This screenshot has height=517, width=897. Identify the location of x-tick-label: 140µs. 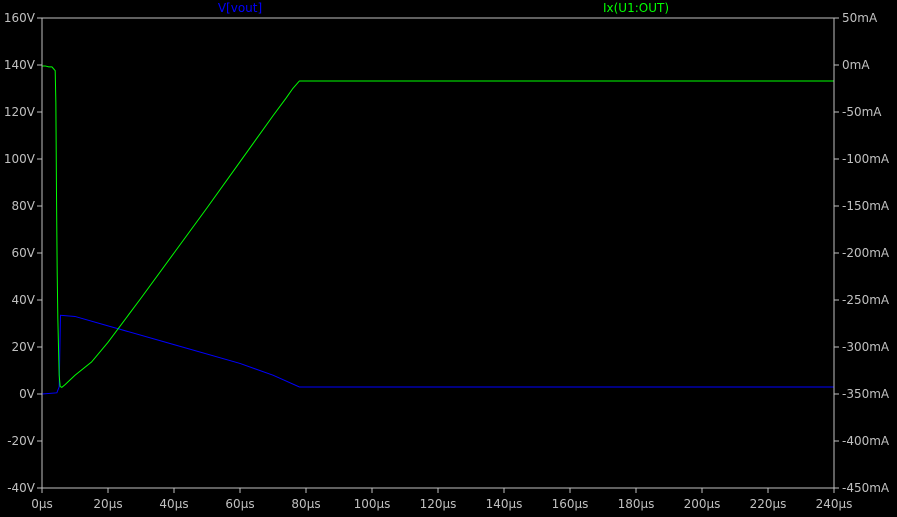
(504, 504).